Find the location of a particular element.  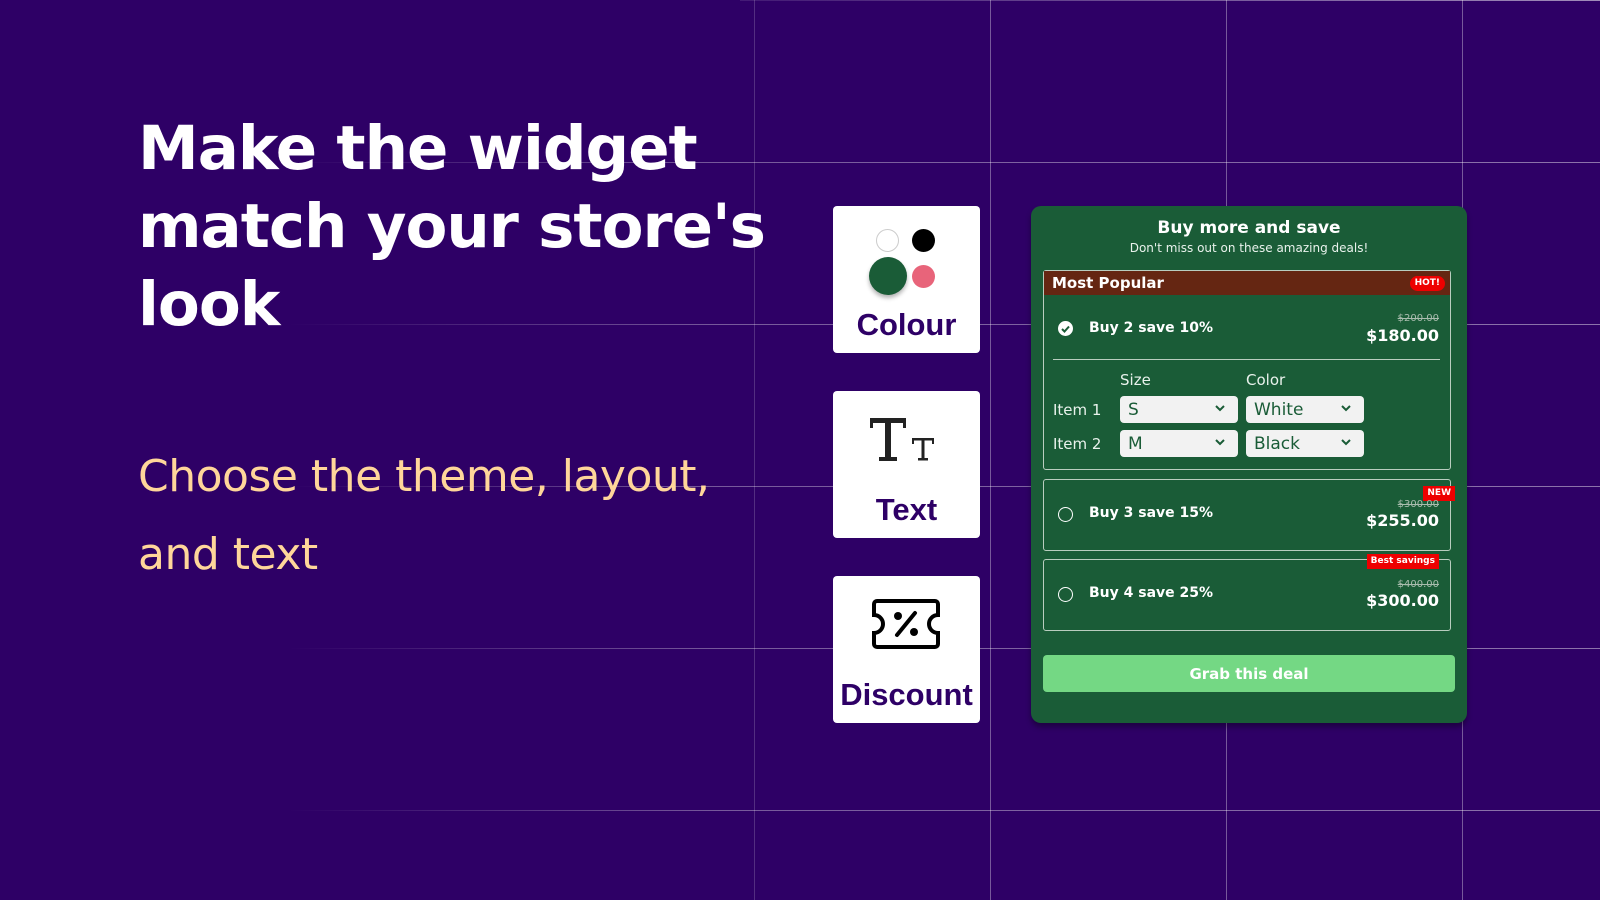

widget-subtitle: Don't miss out on these amazing deals! is located at coordinates (1249, 248).